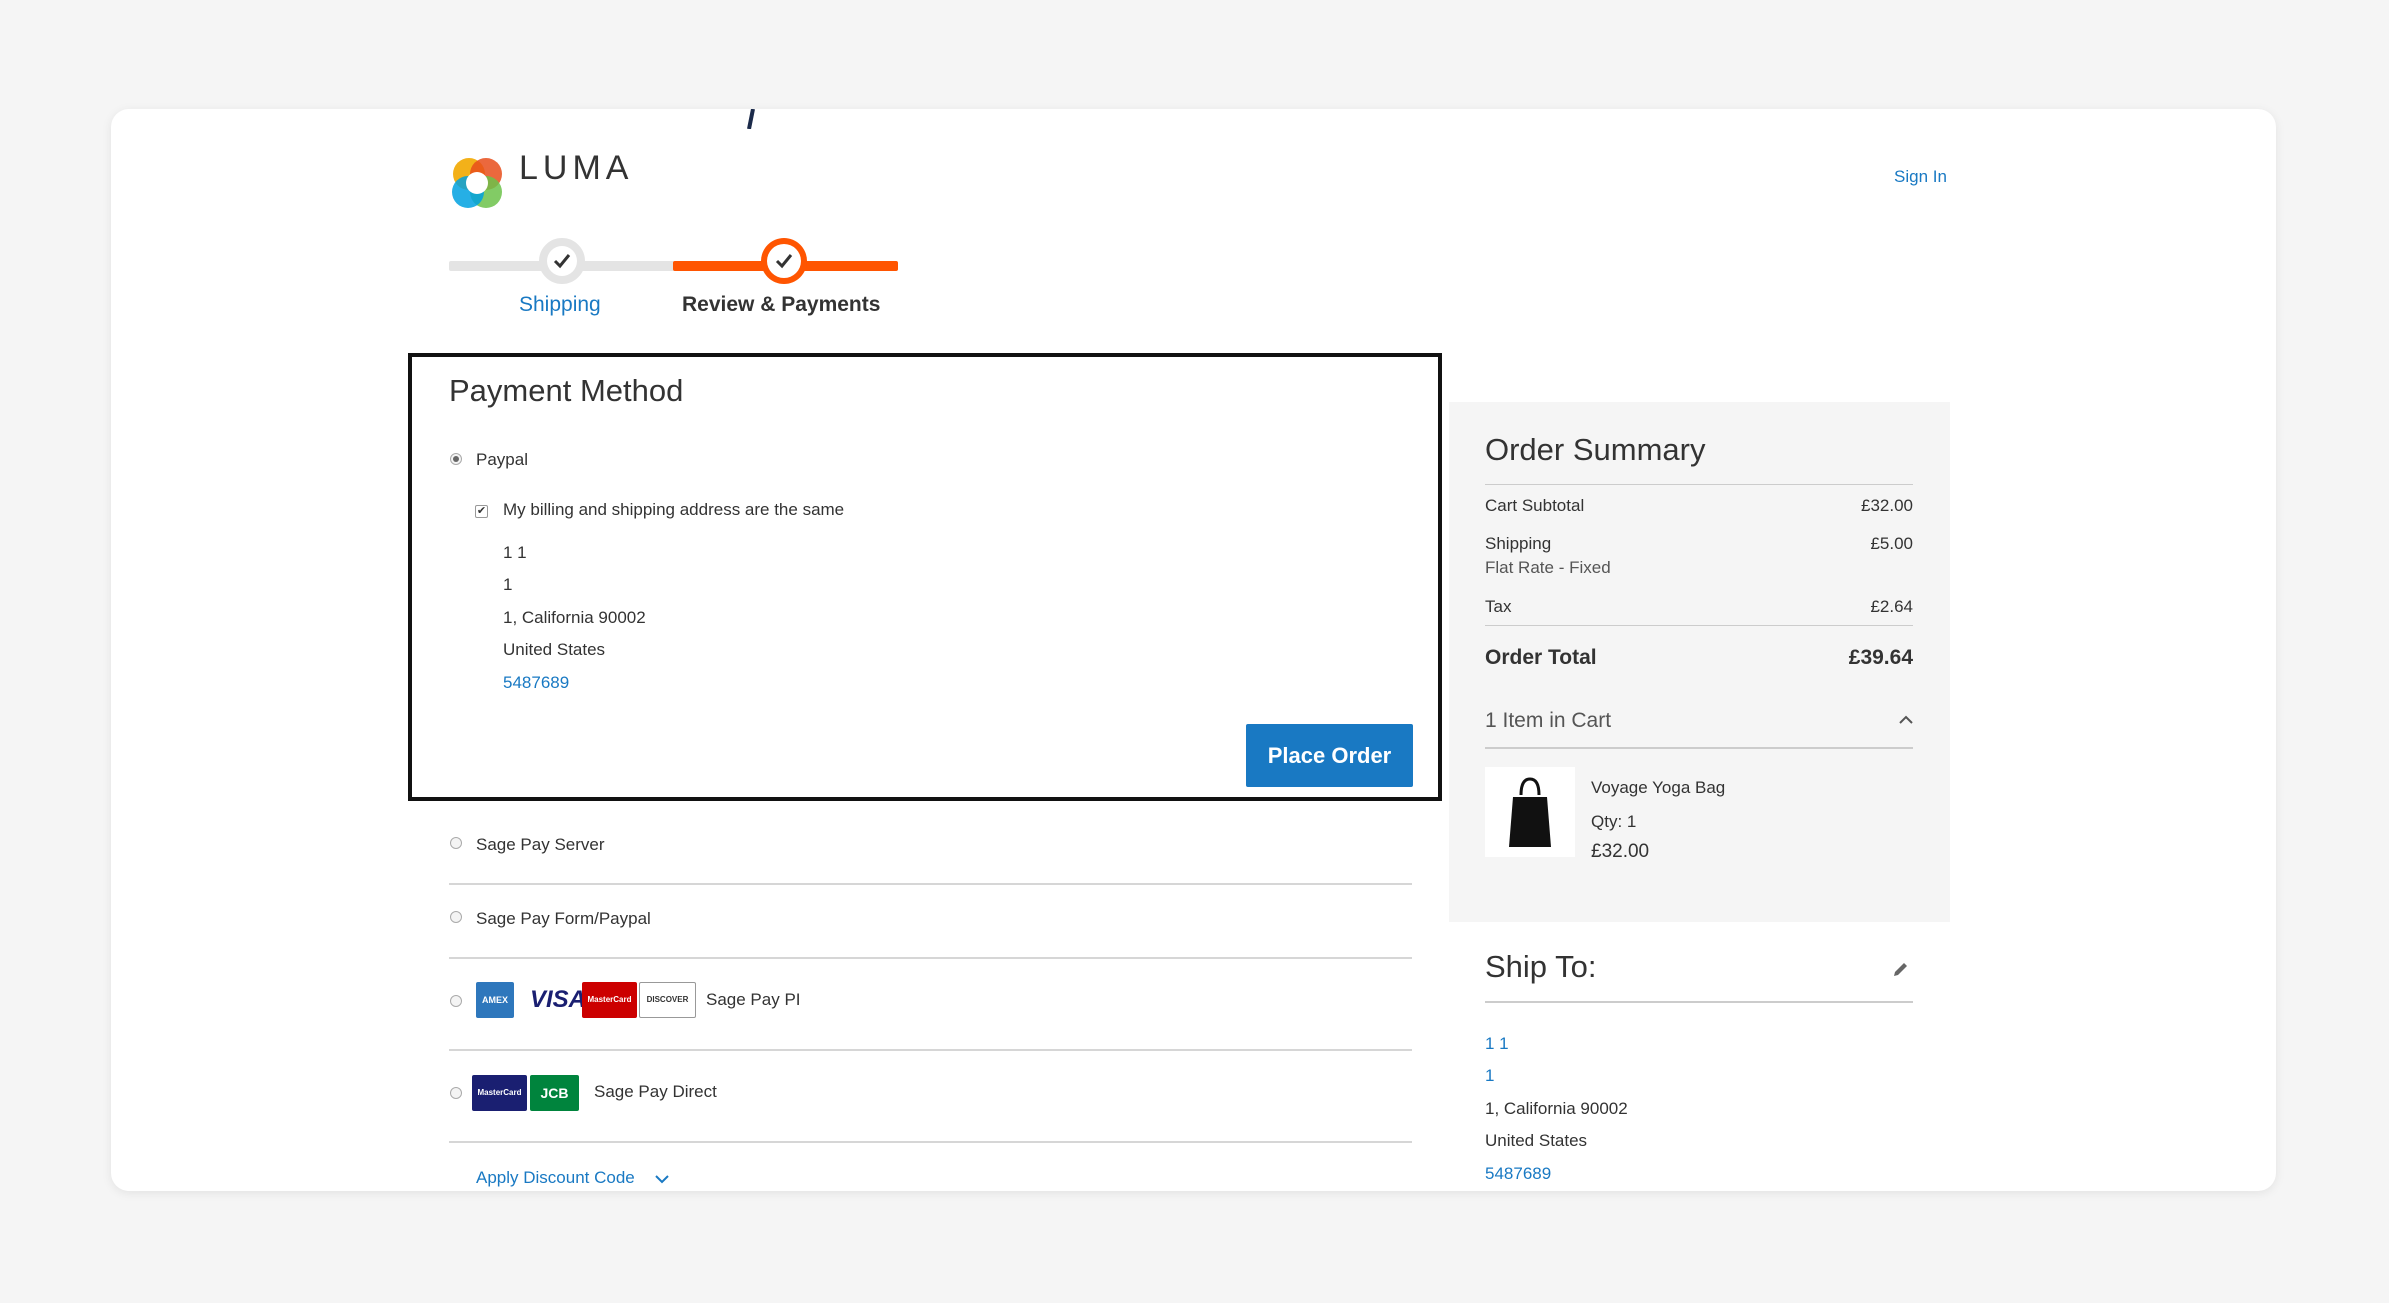  What do you see at coordinates (1891, 606) in the screenshot?
I see `tax-value: £2.64` at bounding box center [1891, 606].